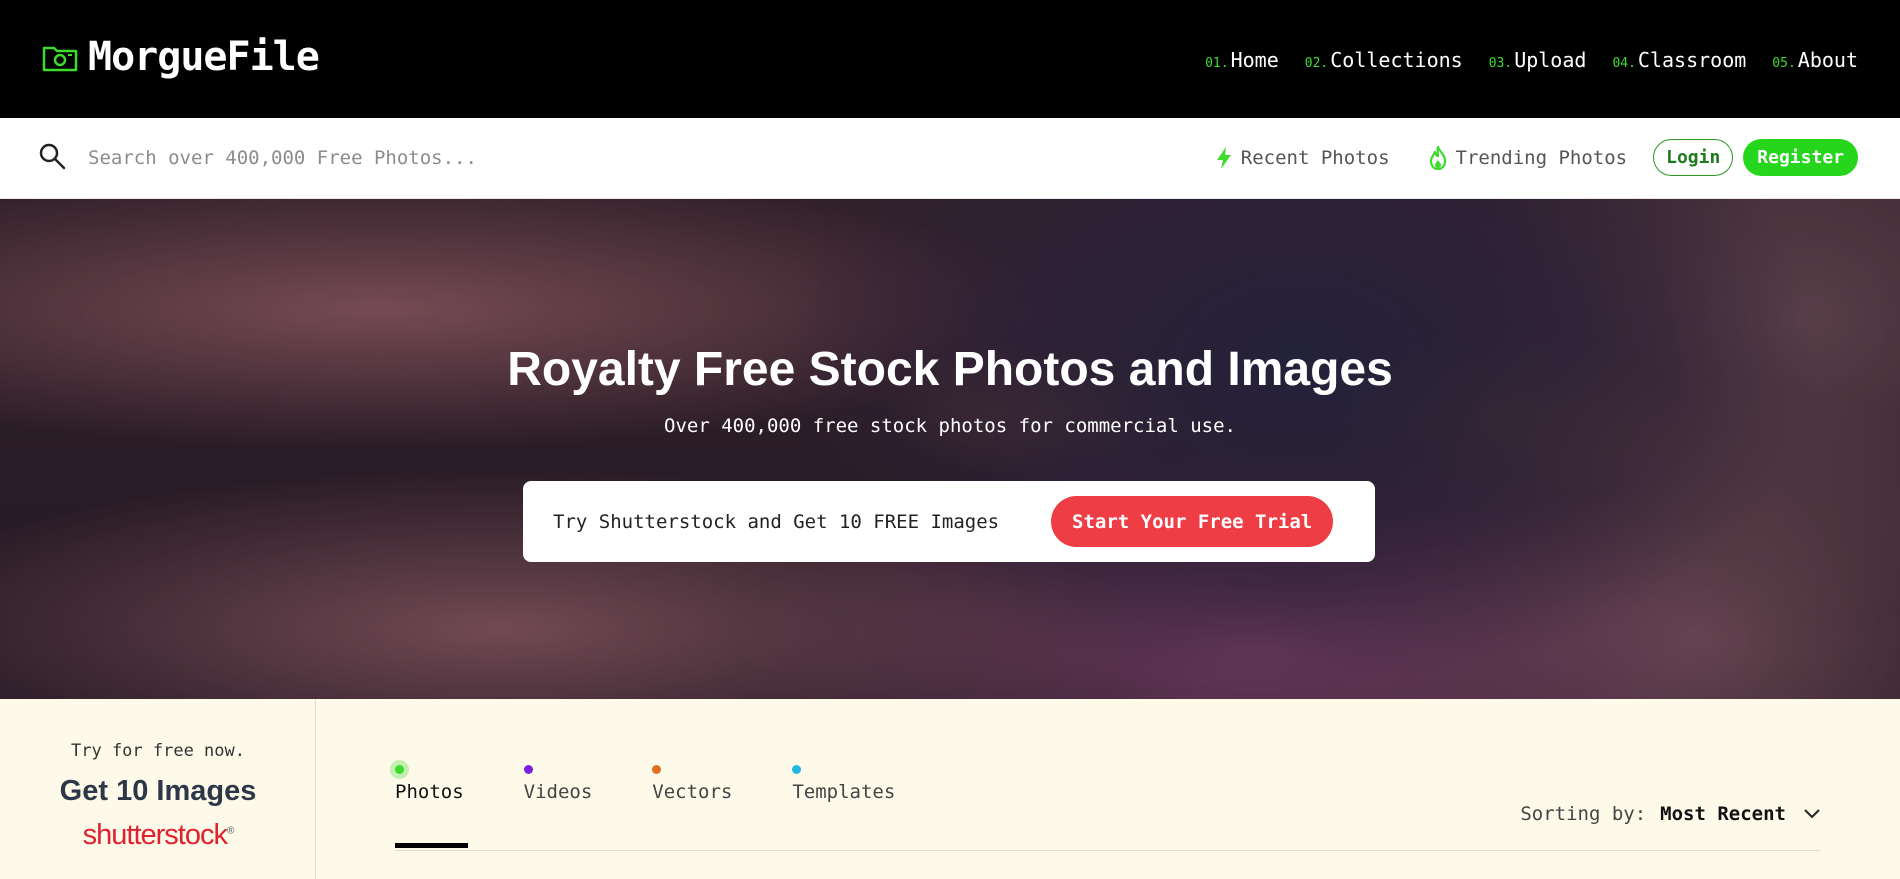 This screenshot has width=1900, height=879. I want to click on lightning-icon, so click(1223, 157).